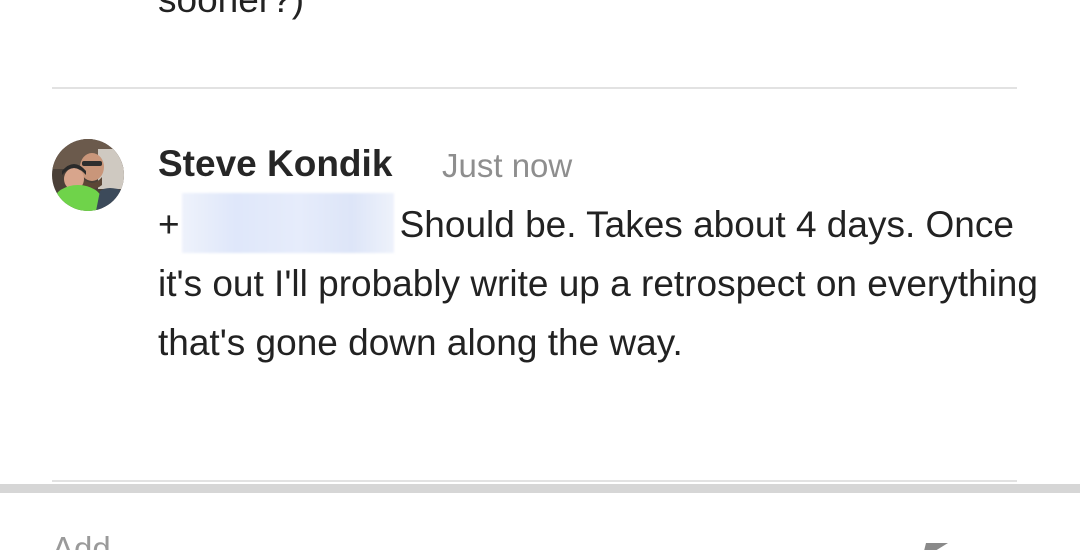 The height and width of the screenshot is (550, 1080). I want to click on redacted-mention, so click(287, 223).